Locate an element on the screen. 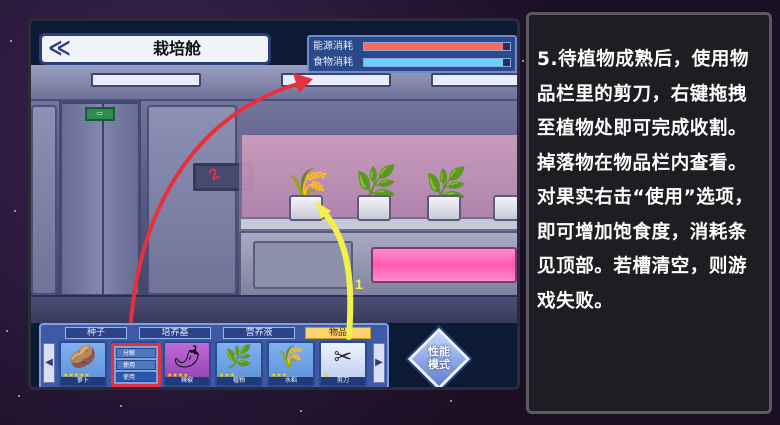 The width and height of the screenshot is (780, 425). red-arrow-path is located at coordinates (216, 202).